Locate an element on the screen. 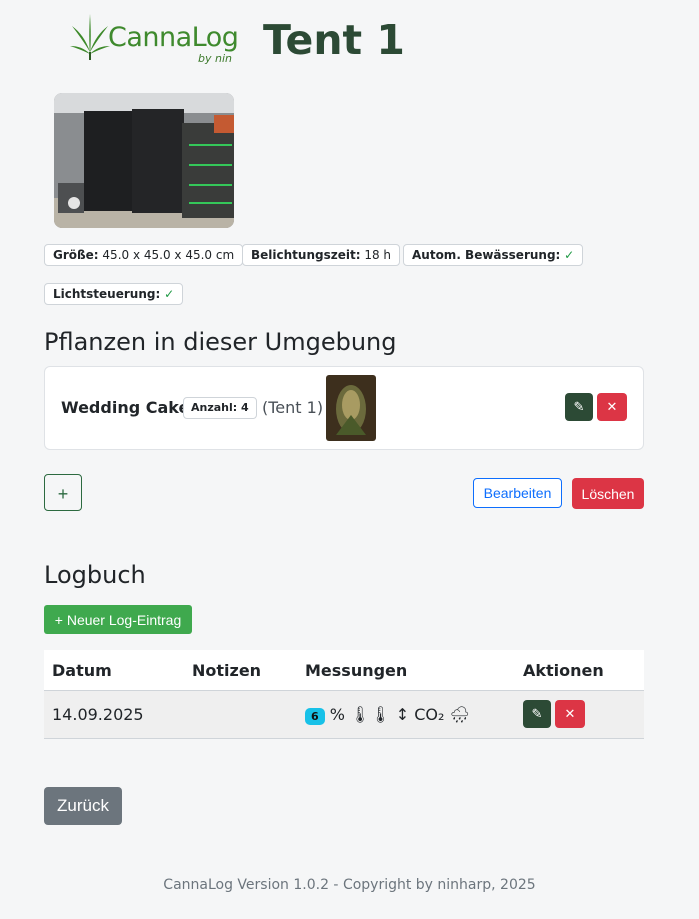  plant-edit-button: ✎ is located at coordinates (579, 407).